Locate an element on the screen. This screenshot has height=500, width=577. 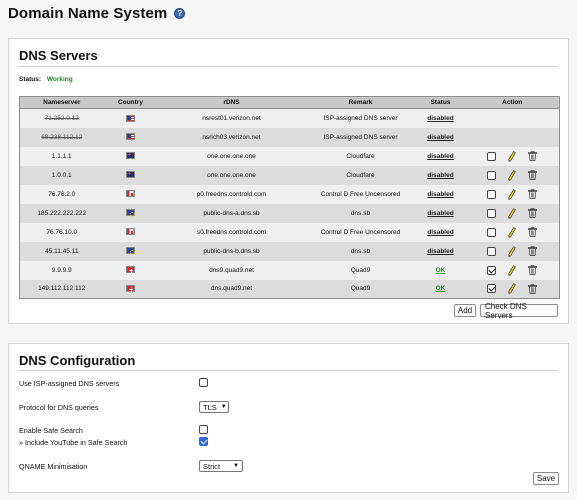
help-icon: ? is located at coordinates (180, 13).